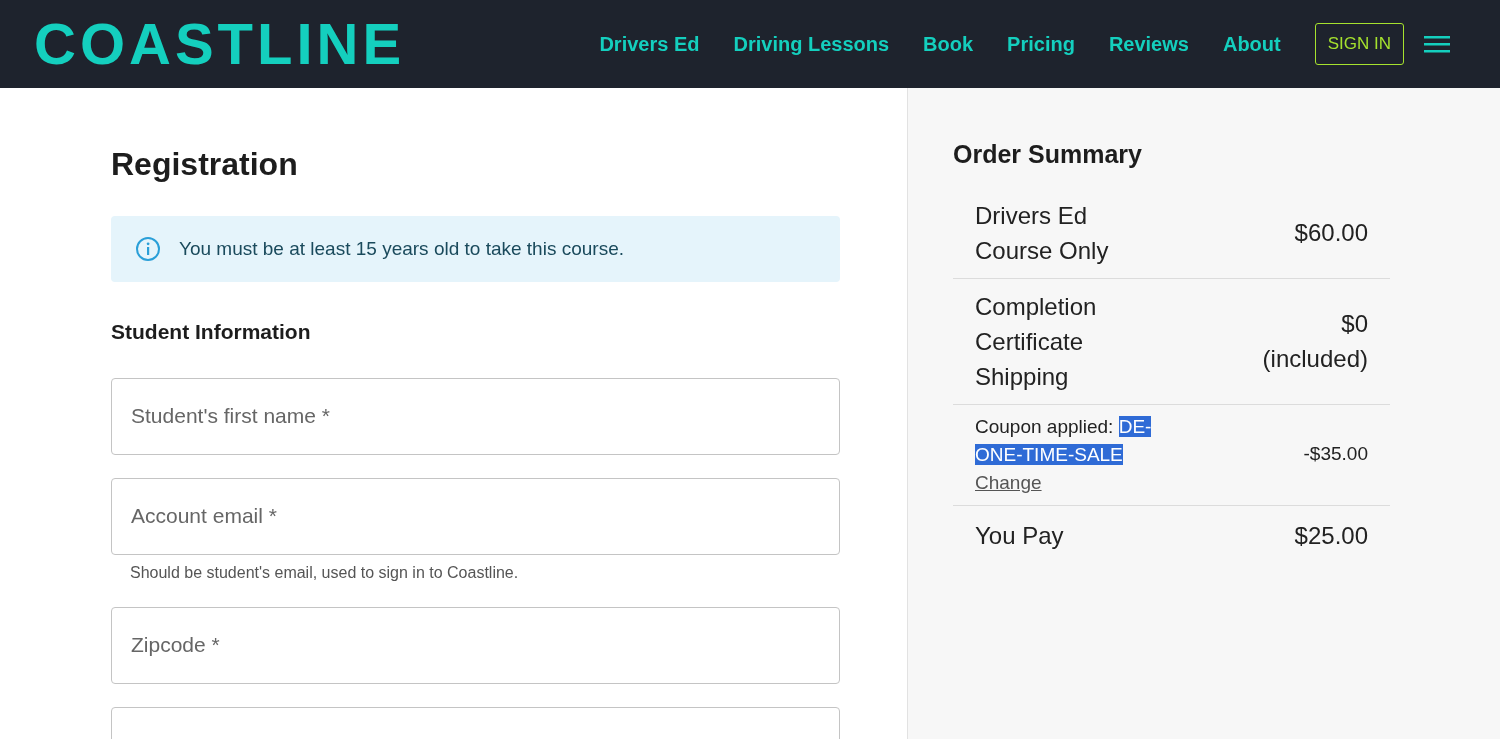 This screenshot has width=1500, height=739. What do you see at coordinates (148, 249) in the screenshot?
I see `info-icon` at bounding box center [148, 249].